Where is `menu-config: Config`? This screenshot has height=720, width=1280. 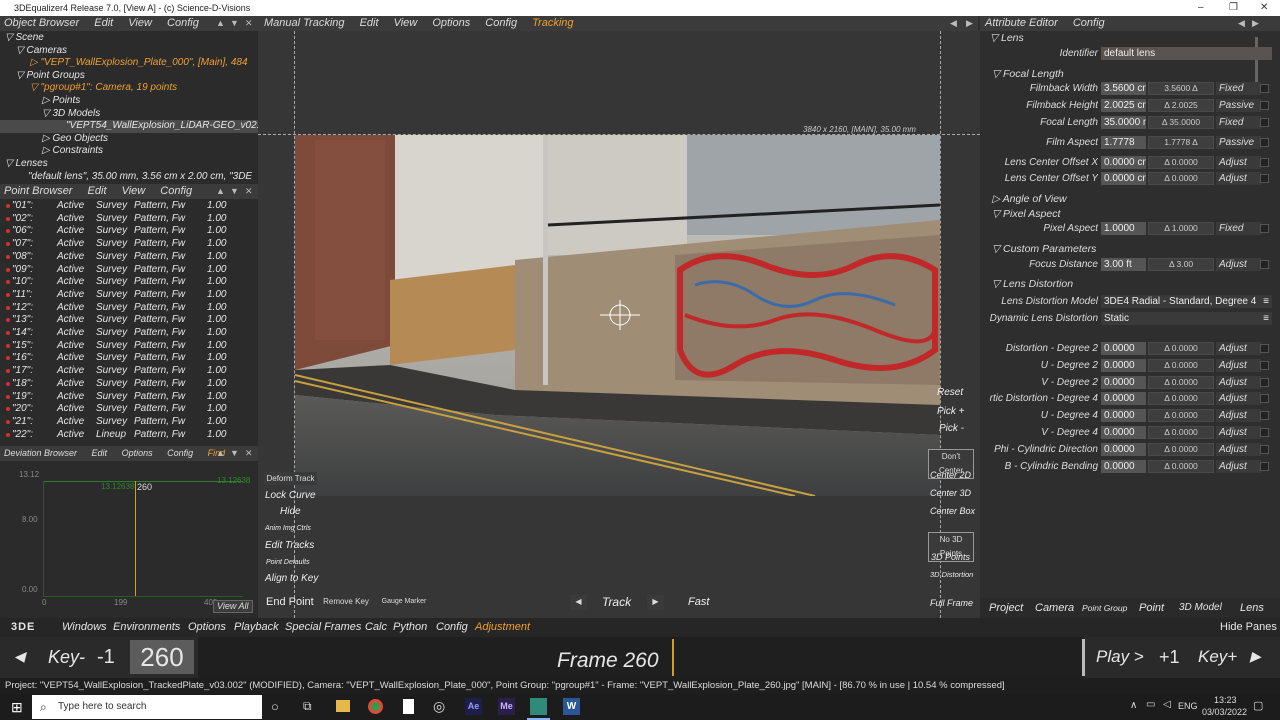 menu-config: Config is located at coordinates (452, 627).